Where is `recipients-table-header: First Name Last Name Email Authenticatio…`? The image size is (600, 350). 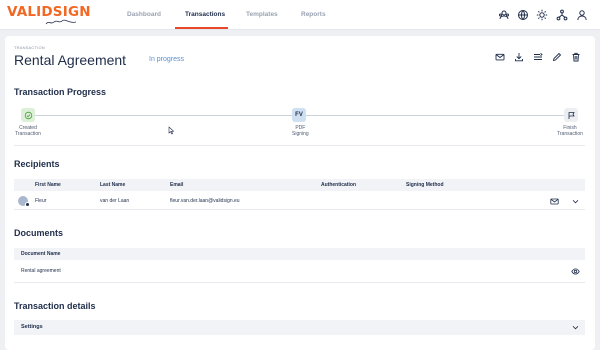 recipients-table-header: First Name Last Name Email Authenticatio… is located at coordinates (299, 185).